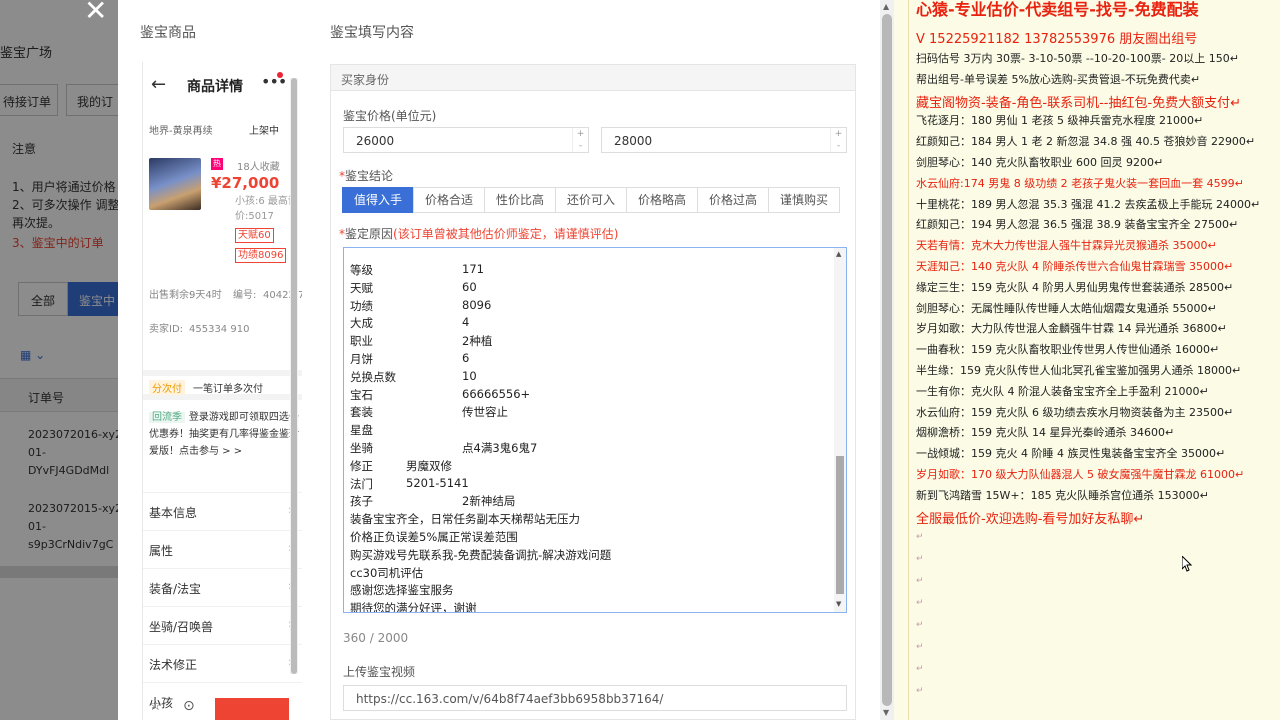 This screenshot has width=1280, height=720. What do you see at coordinates (449, 200) in the screenshot?
I see `conclusion-option: 价格合适` at bounding box center [449, 200].